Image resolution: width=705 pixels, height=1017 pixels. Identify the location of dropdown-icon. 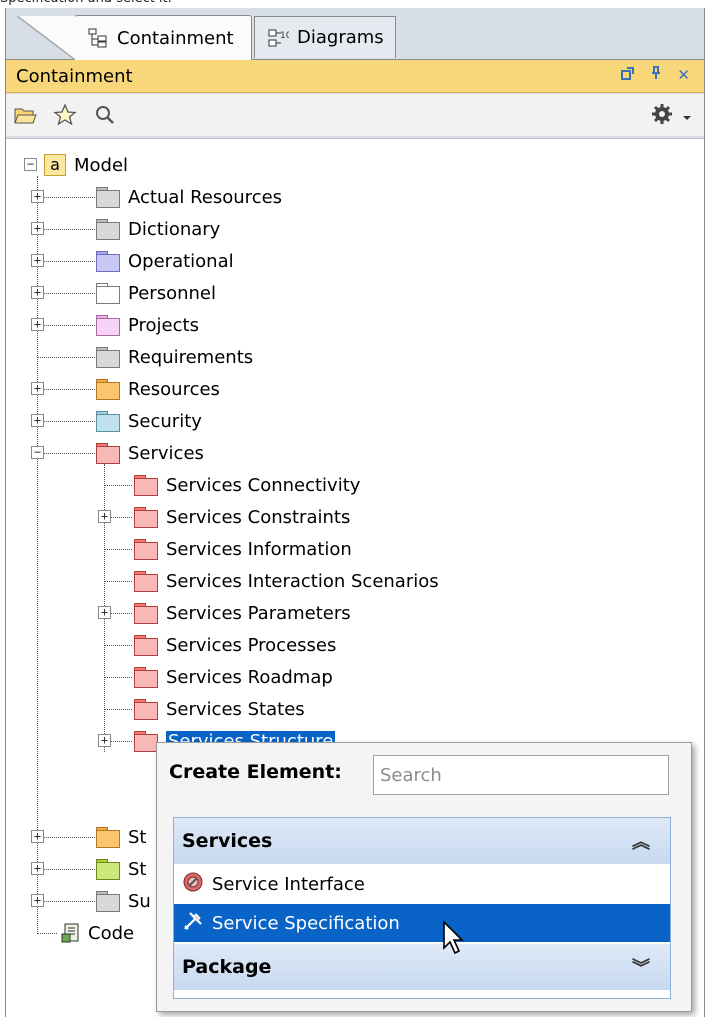
(687, 116).